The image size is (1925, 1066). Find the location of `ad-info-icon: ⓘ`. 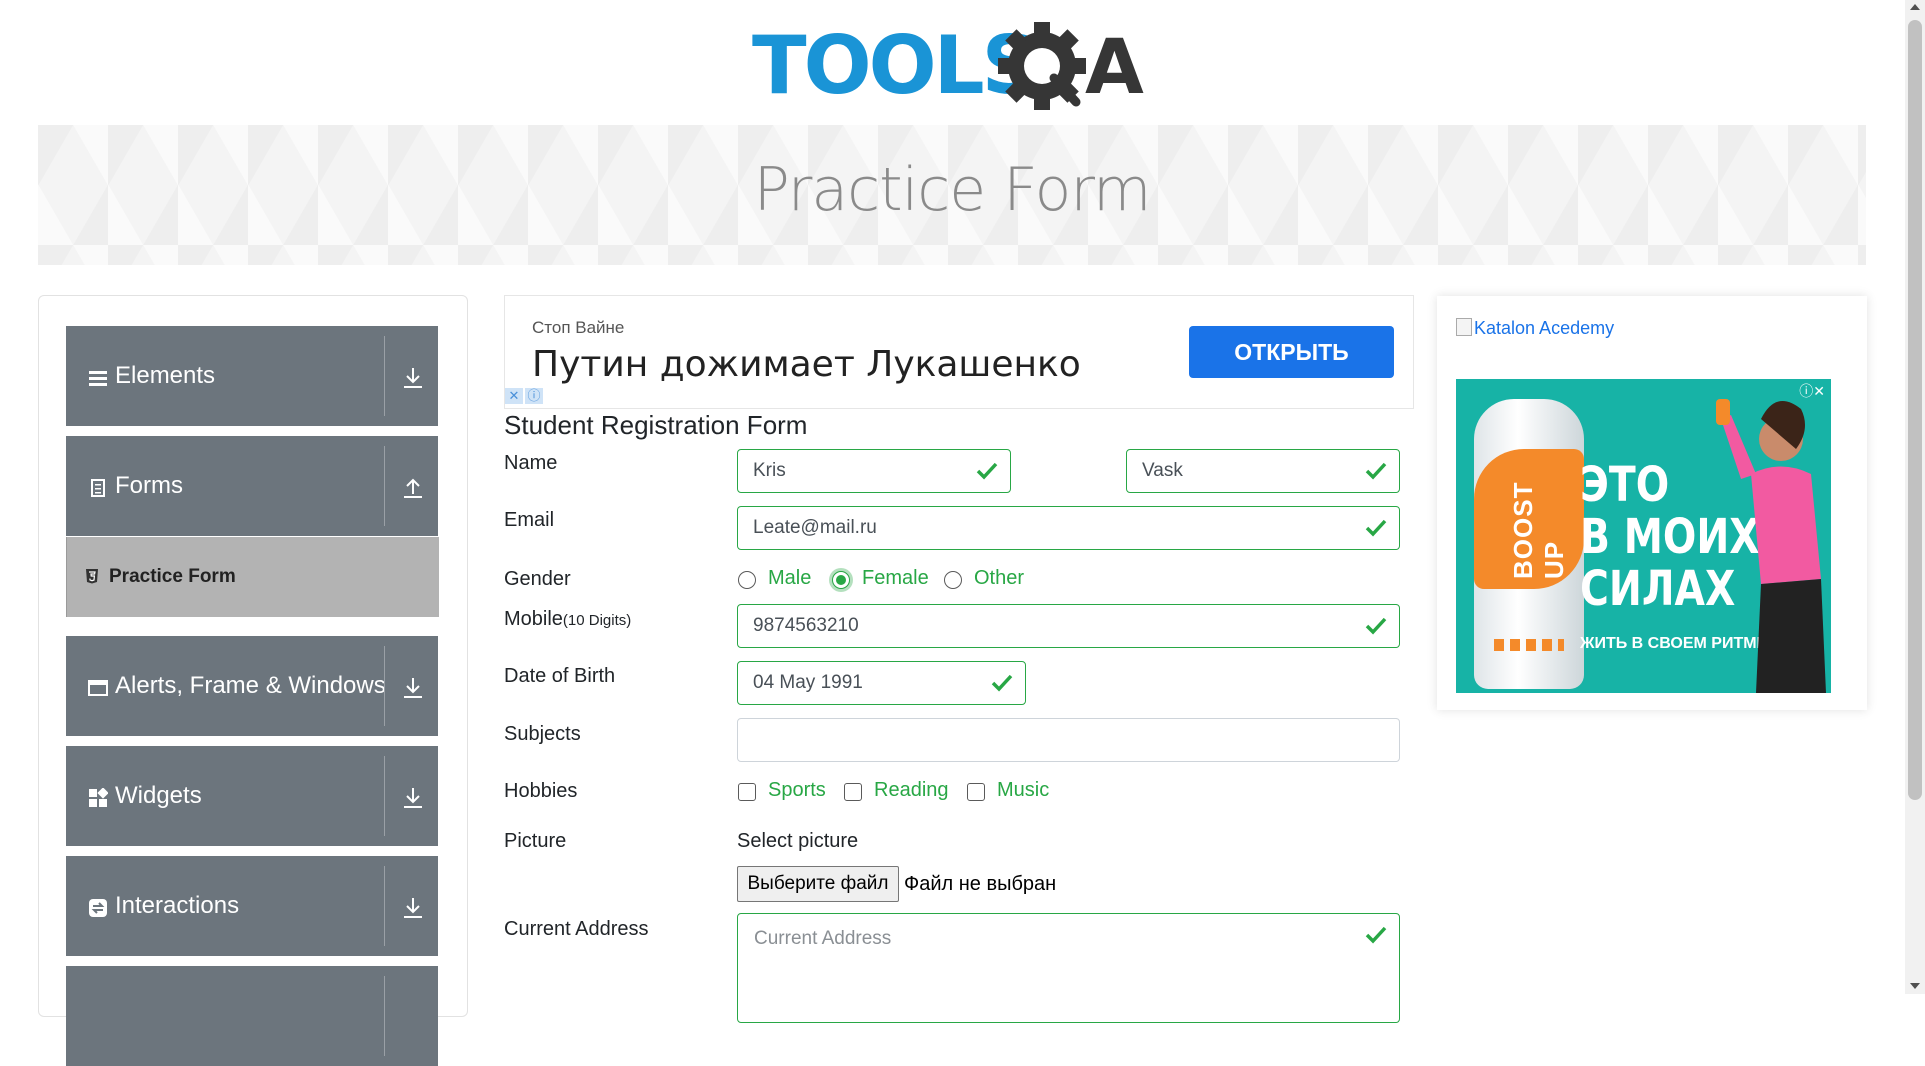

ad-info-icon: ⓘ is located at coordinates (534, 396).